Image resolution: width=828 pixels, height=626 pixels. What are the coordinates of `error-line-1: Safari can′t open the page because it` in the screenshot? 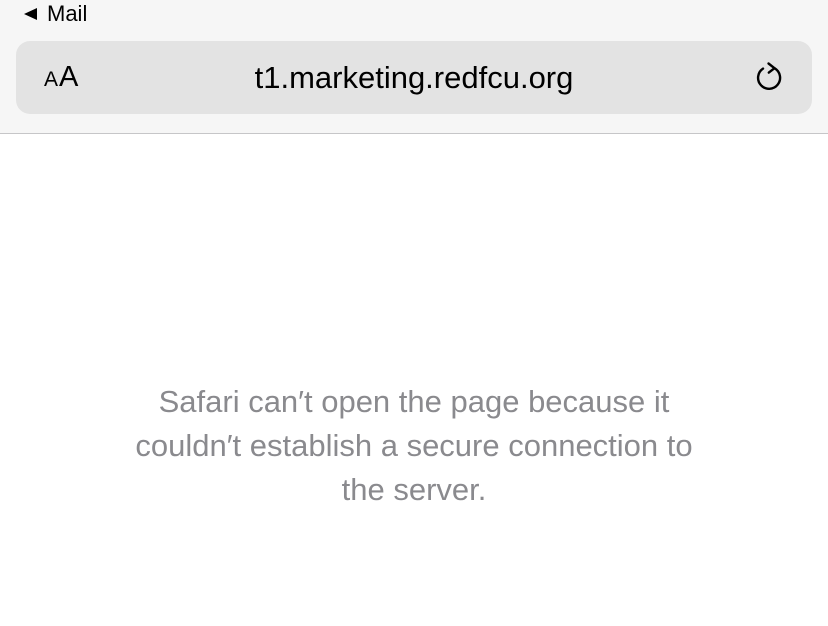 It's located at (414, 401).